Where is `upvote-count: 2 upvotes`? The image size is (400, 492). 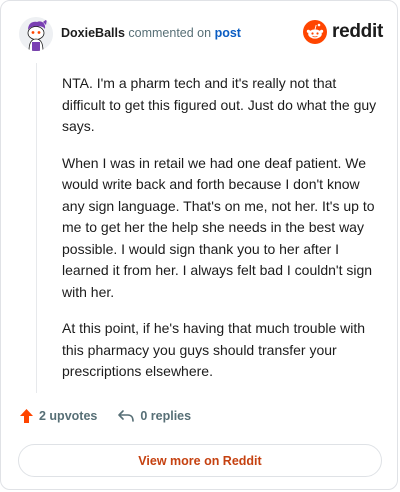
upvote-count: 2 upvotes is located at coordinates (68, 416).